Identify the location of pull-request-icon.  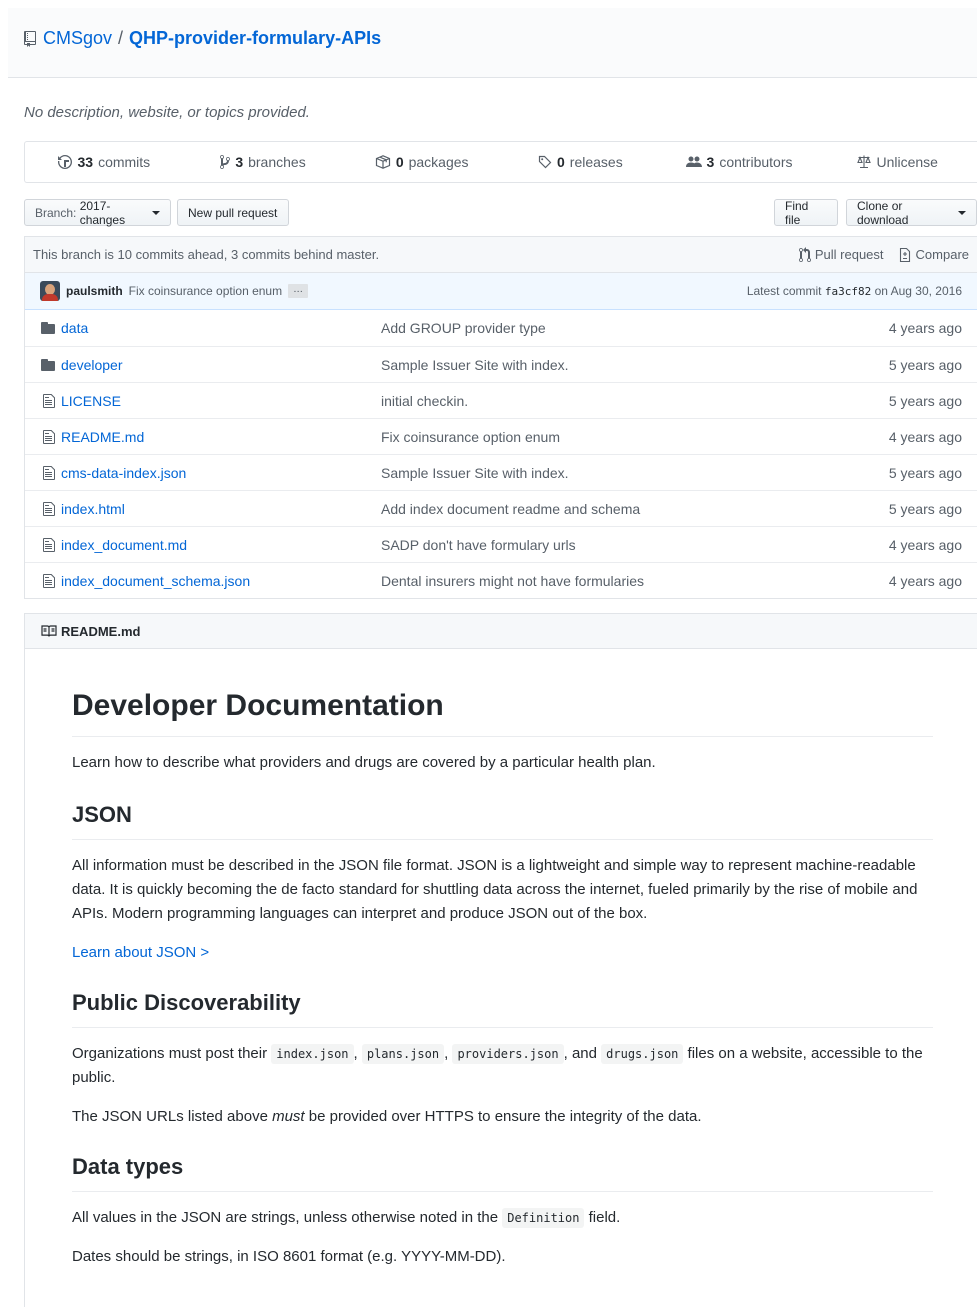
(804, 254).